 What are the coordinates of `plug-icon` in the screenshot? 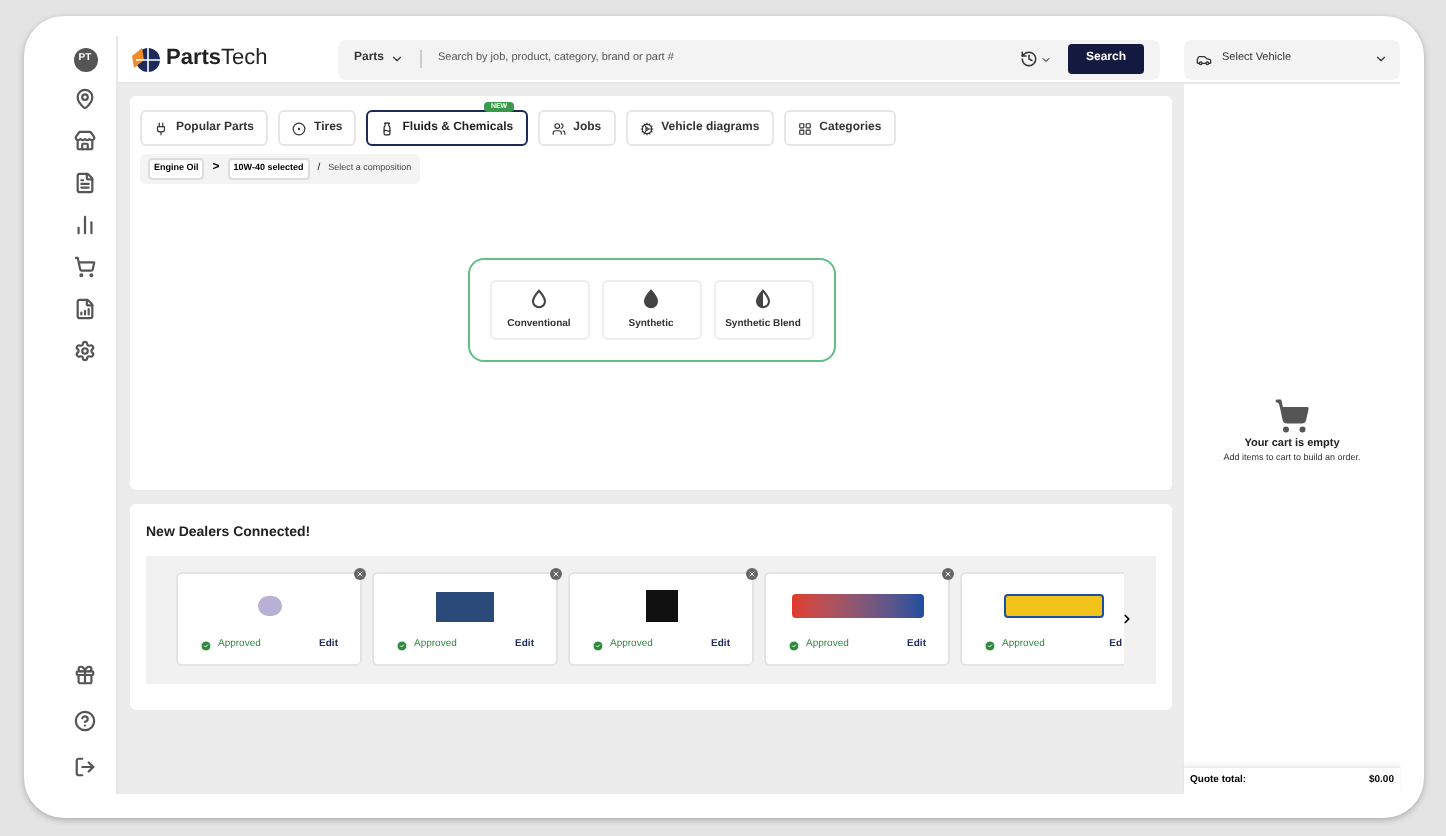 It's located at (161, 128).